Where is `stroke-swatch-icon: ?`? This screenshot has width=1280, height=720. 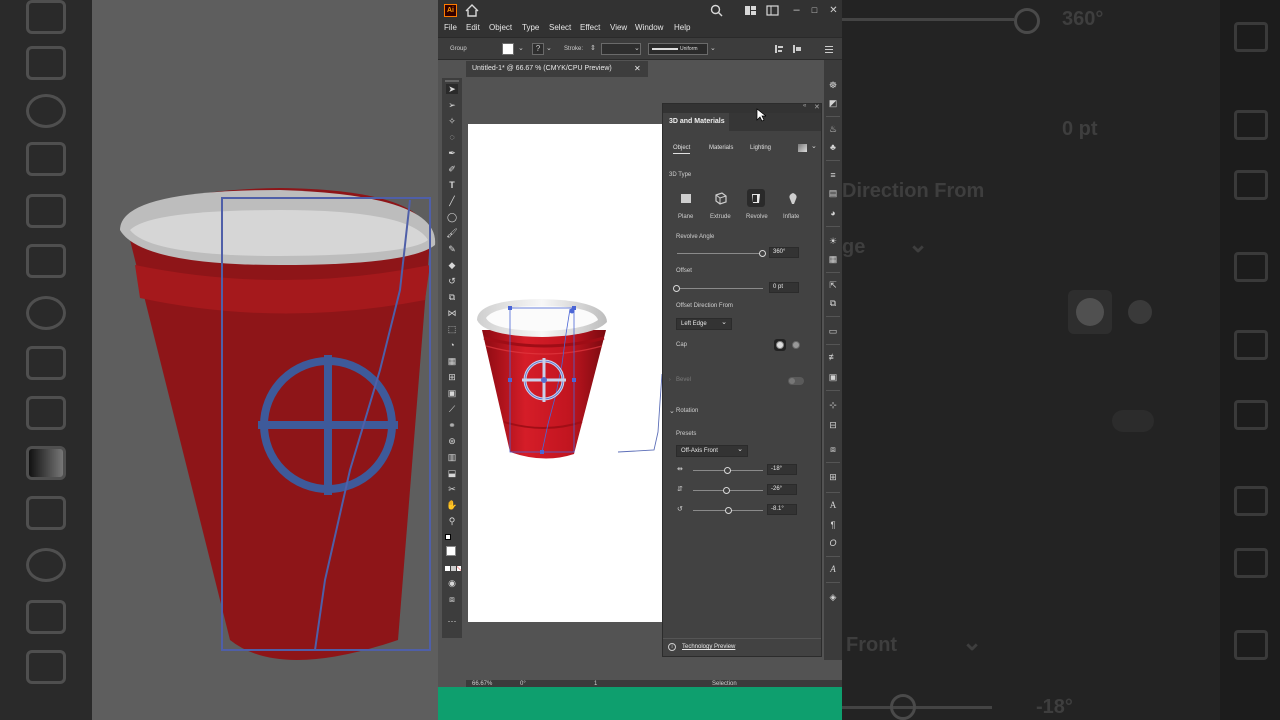 stroke-swatch-icon: ? is located at coordinates (538, 49).